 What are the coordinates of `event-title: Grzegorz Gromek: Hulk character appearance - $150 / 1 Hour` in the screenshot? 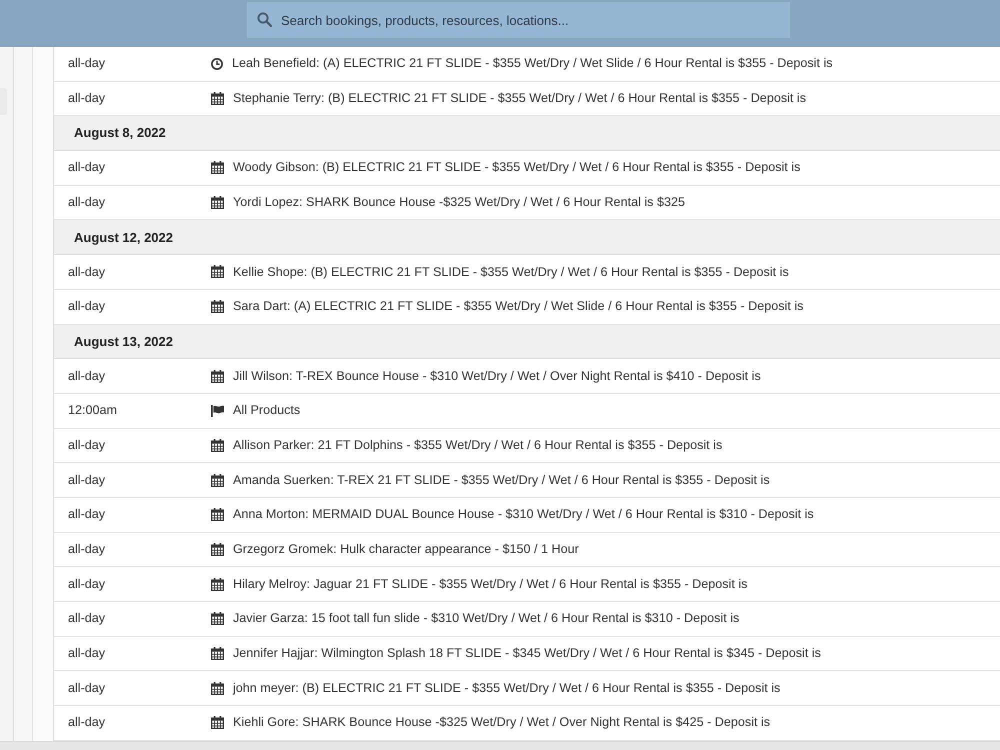 It's located at (406, 549).